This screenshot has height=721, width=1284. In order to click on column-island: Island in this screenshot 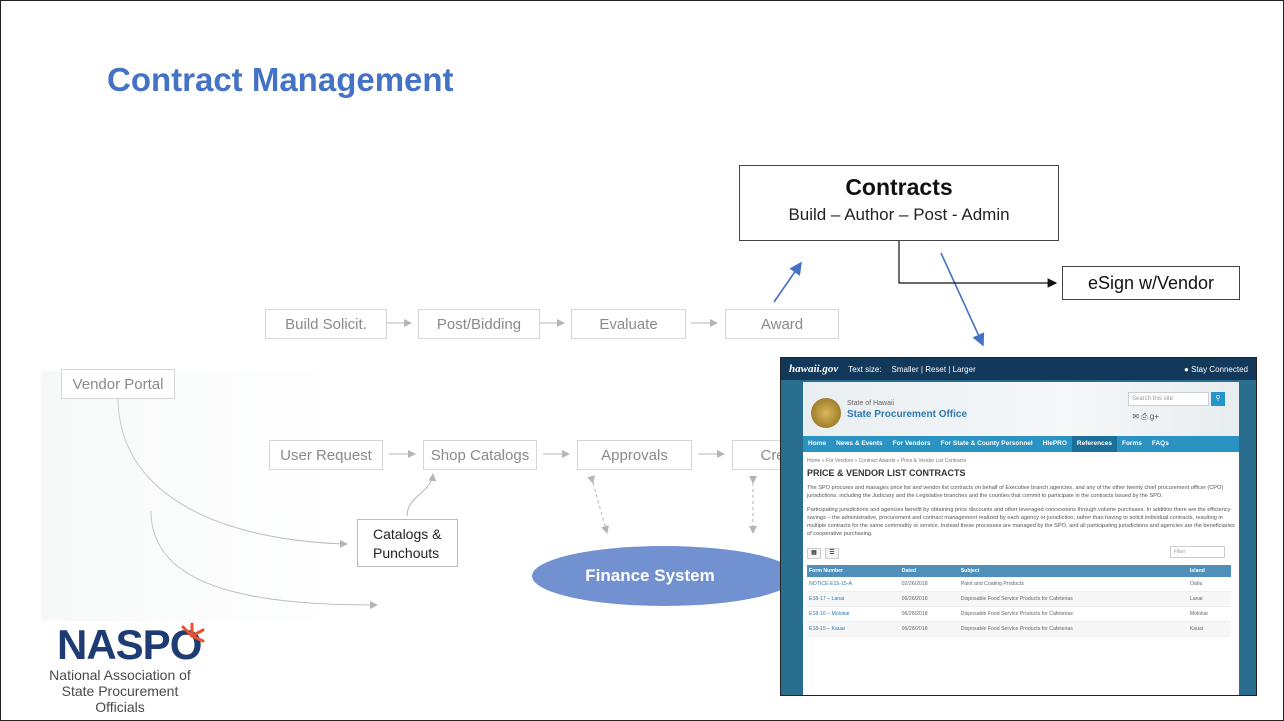, I will do `click(1209, 571)`.